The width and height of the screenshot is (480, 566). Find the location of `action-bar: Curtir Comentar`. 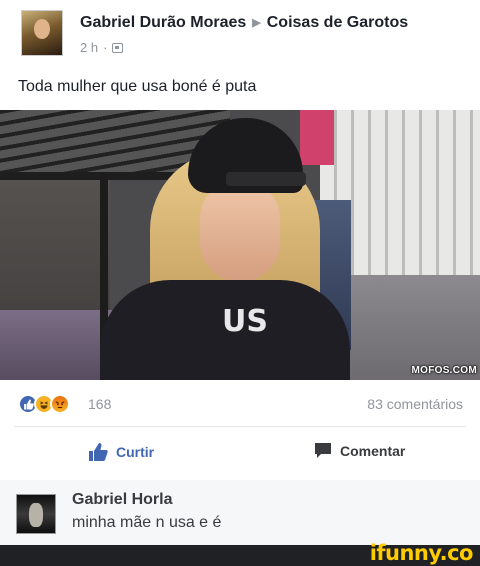

action-bar: Curtir Comentar is located at coordinates (240, 453).